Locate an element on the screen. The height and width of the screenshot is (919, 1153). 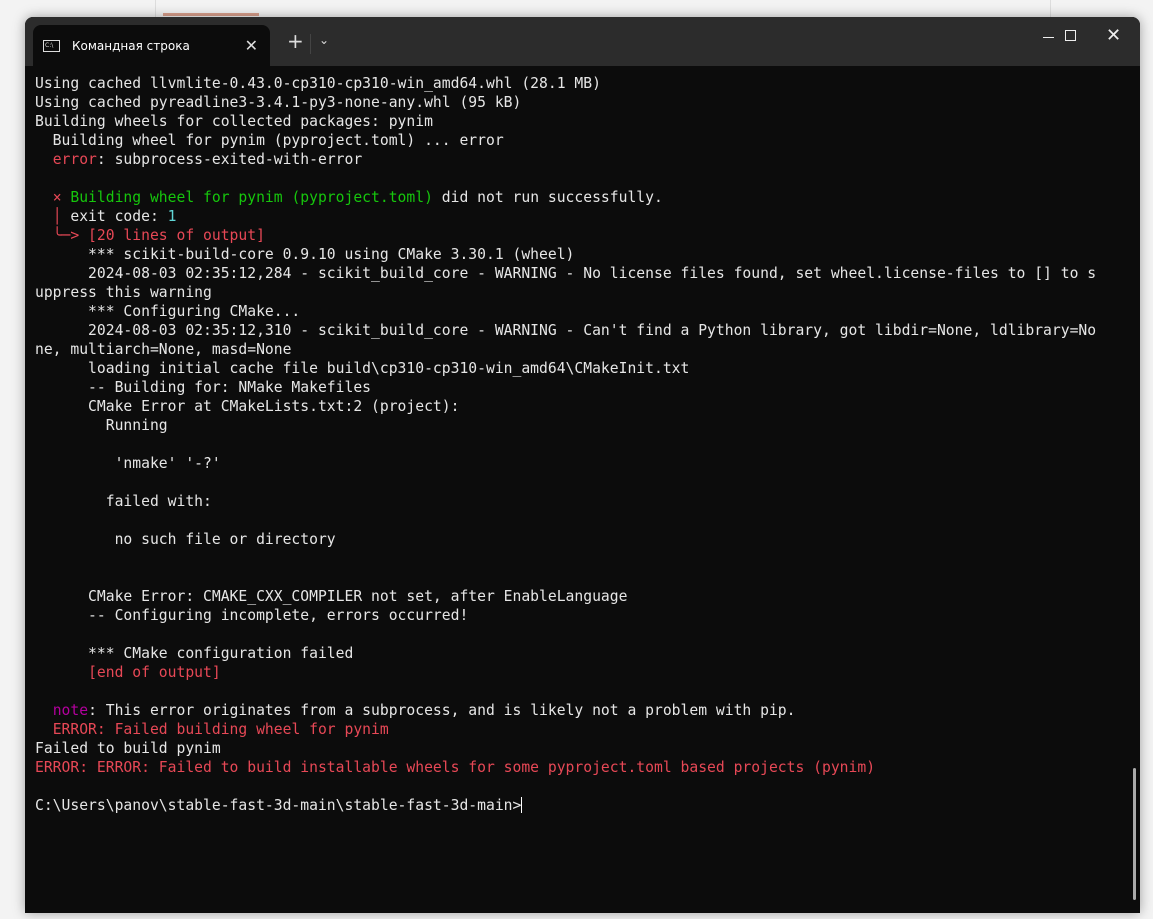
terminal-line: ne, multiarch=None, masd=None is located at coordinates (565, 349).